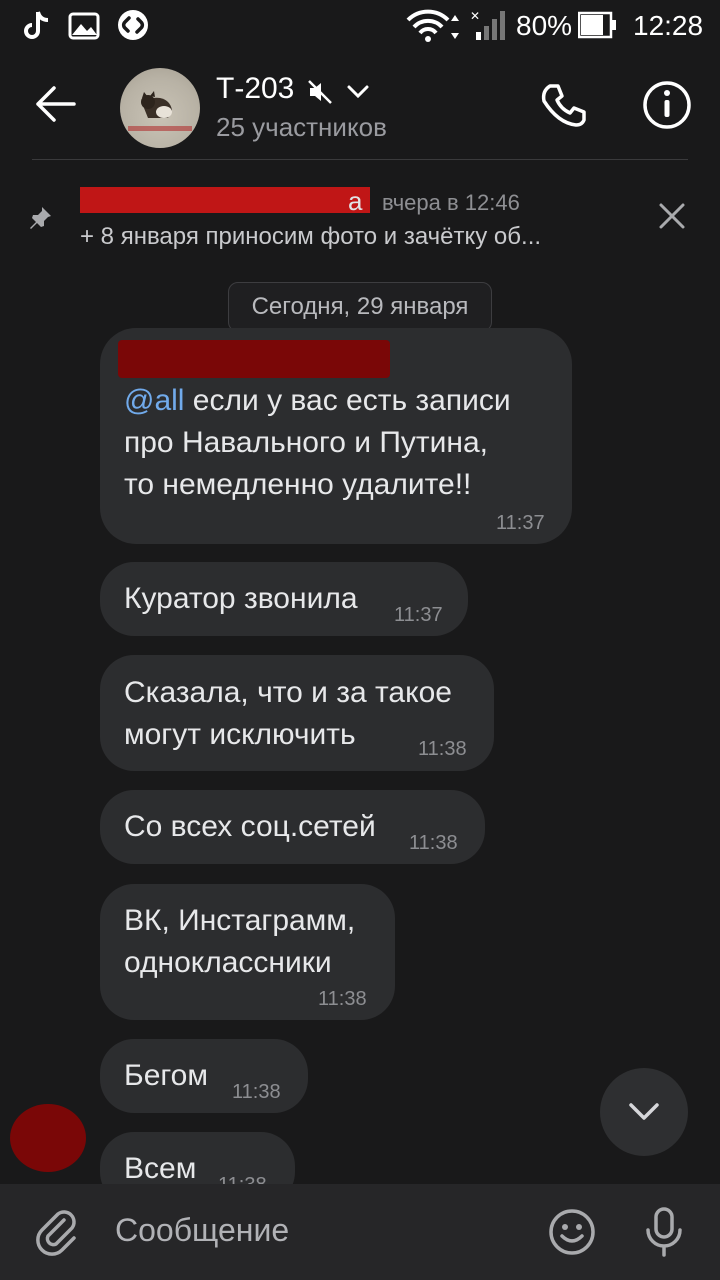 This screenshot has width=720, height=1280. I want to click on message-line: если у вас есть записи, so click(347, 400).